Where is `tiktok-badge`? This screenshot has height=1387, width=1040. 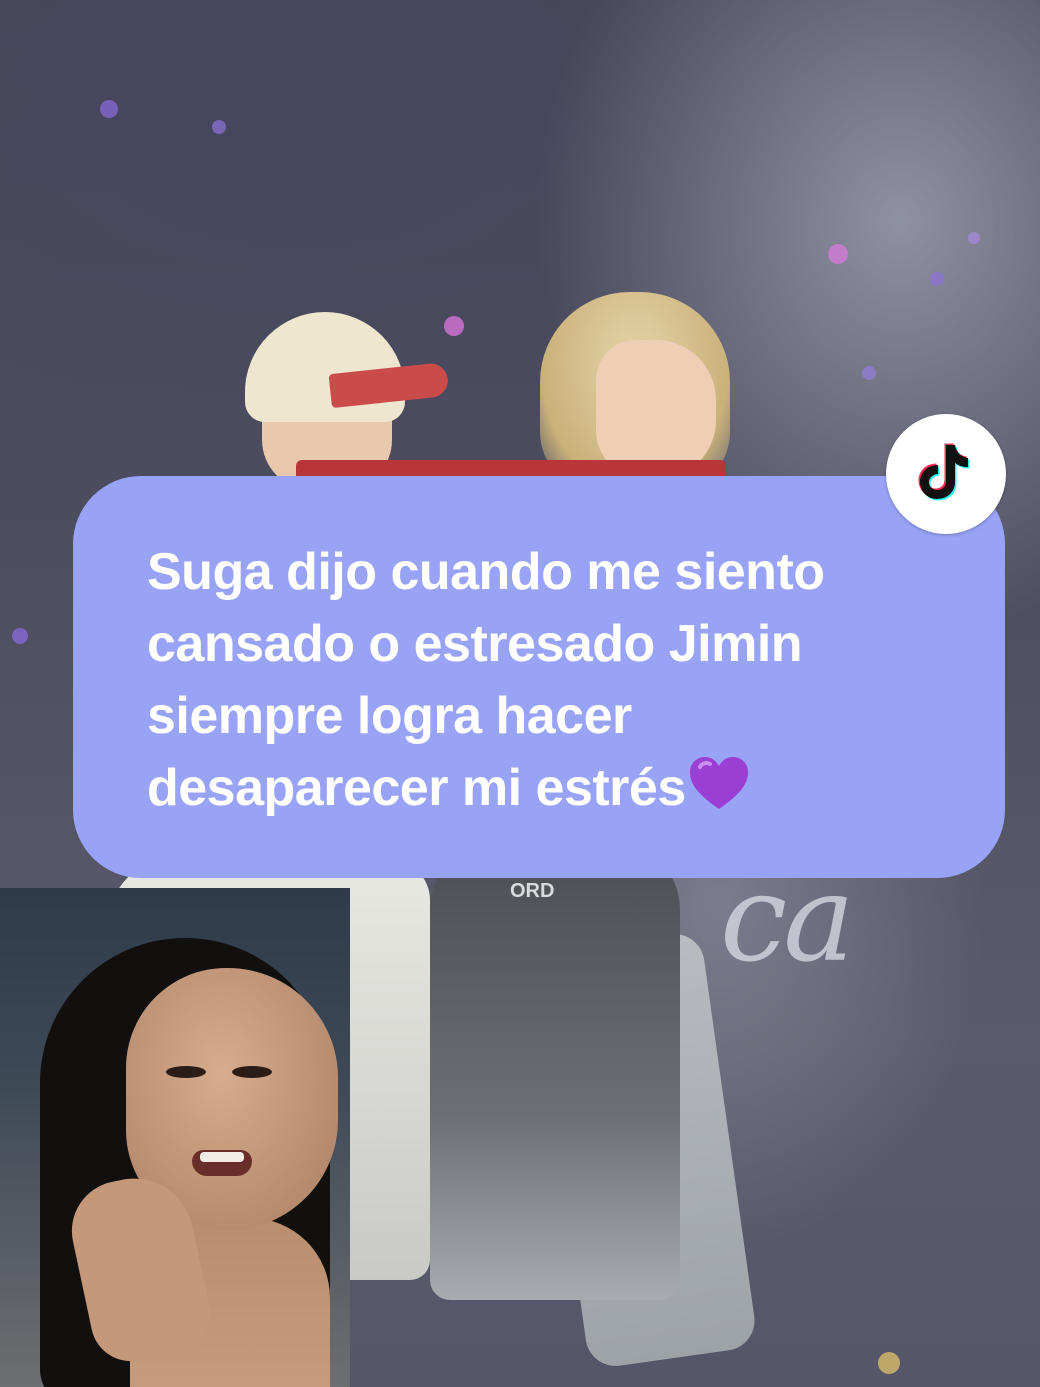 tiktok-badge is located at coordinates (946, 474).